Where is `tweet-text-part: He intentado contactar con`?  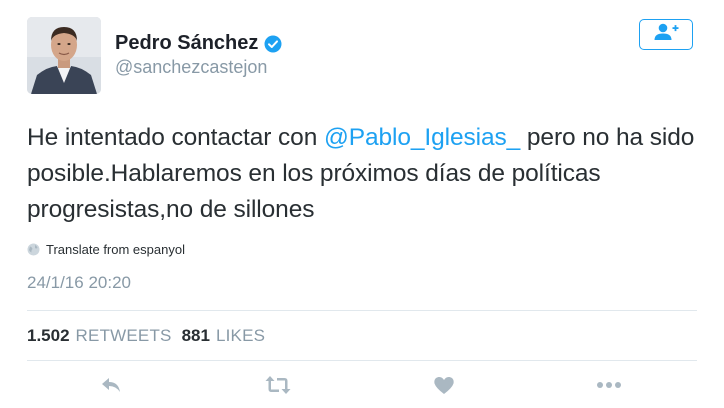 tweet-text-part: He intentado contactar con is located at coordinates (175, 137).